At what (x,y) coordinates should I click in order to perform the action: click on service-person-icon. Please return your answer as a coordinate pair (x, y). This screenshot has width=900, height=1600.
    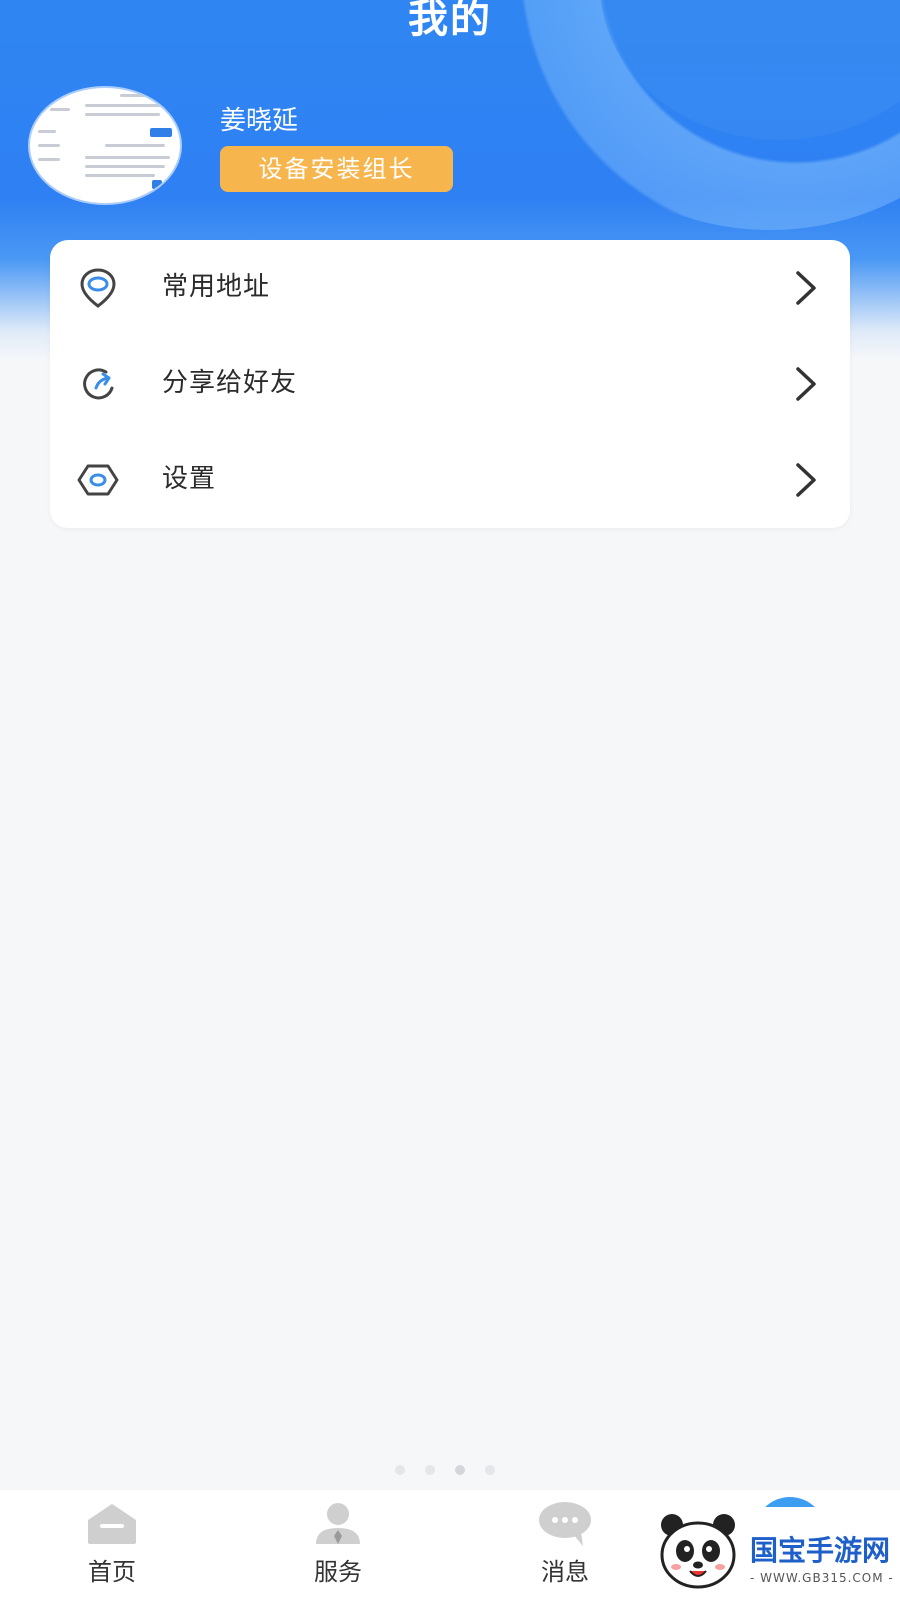
    Looking at the image, I should click on (338, 1523).